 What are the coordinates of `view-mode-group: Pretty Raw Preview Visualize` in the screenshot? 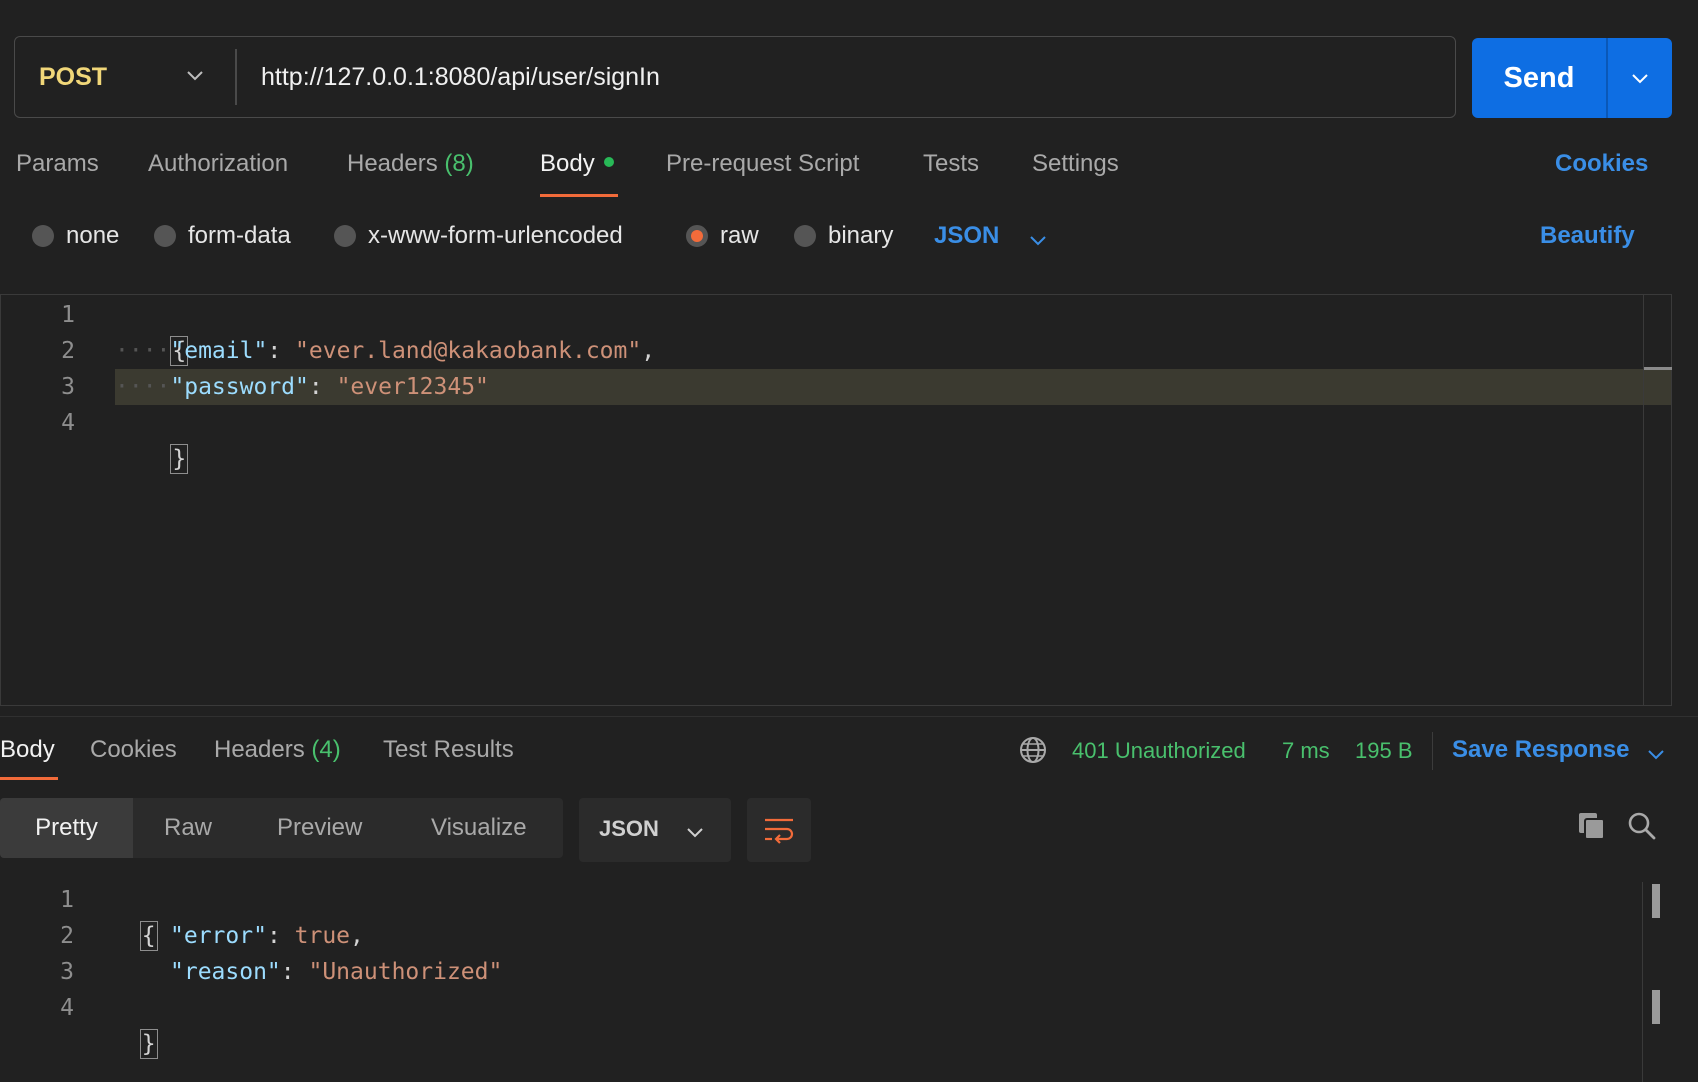 It's located at (281, 828).